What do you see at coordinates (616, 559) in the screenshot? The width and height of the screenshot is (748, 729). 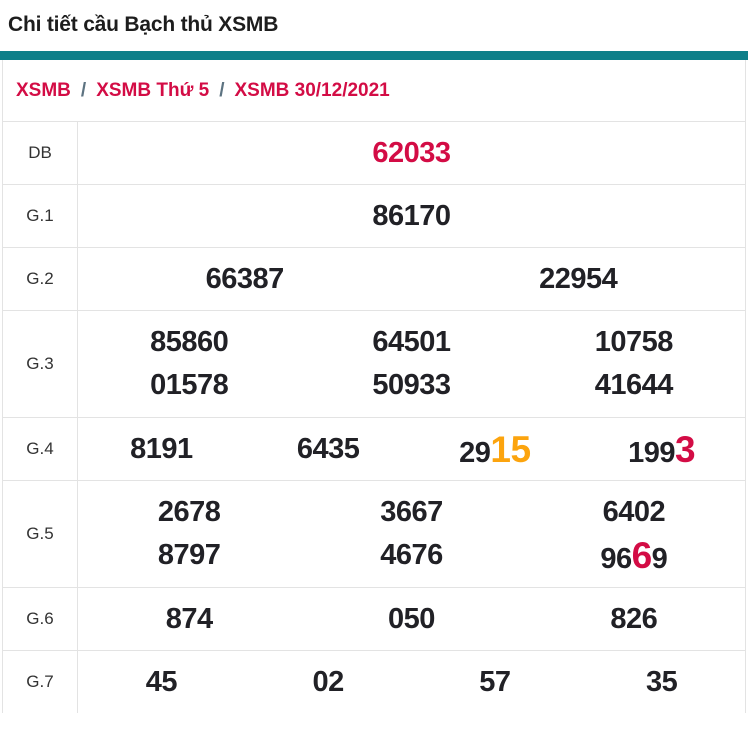 I see `digits: 96` at bounding box center [616, 559].